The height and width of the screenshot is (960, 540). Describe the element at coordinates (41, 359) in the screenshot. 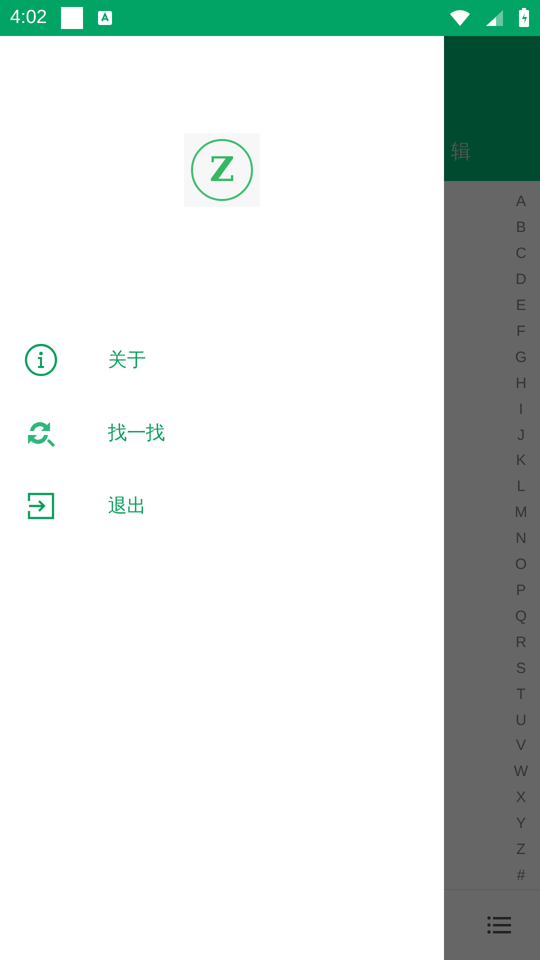

I see `info-icon` at that location.